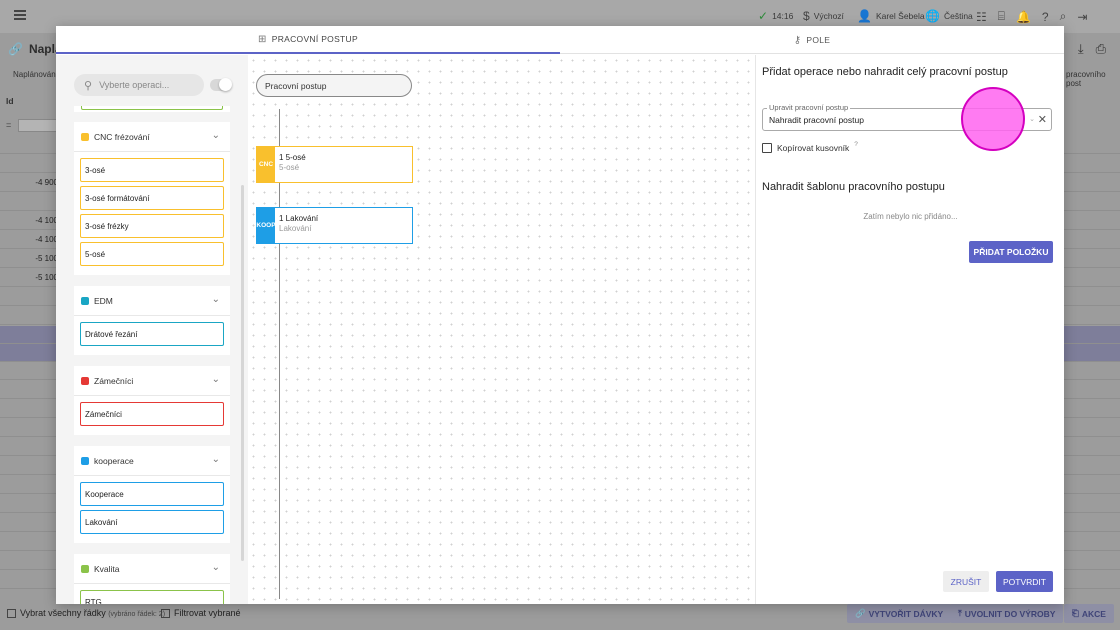  What do you see at coordinates (810, 147) in the screenshot?
I see `copy-bom-option: Kopírovat kusovník ?` at bounding box center [810, 147].